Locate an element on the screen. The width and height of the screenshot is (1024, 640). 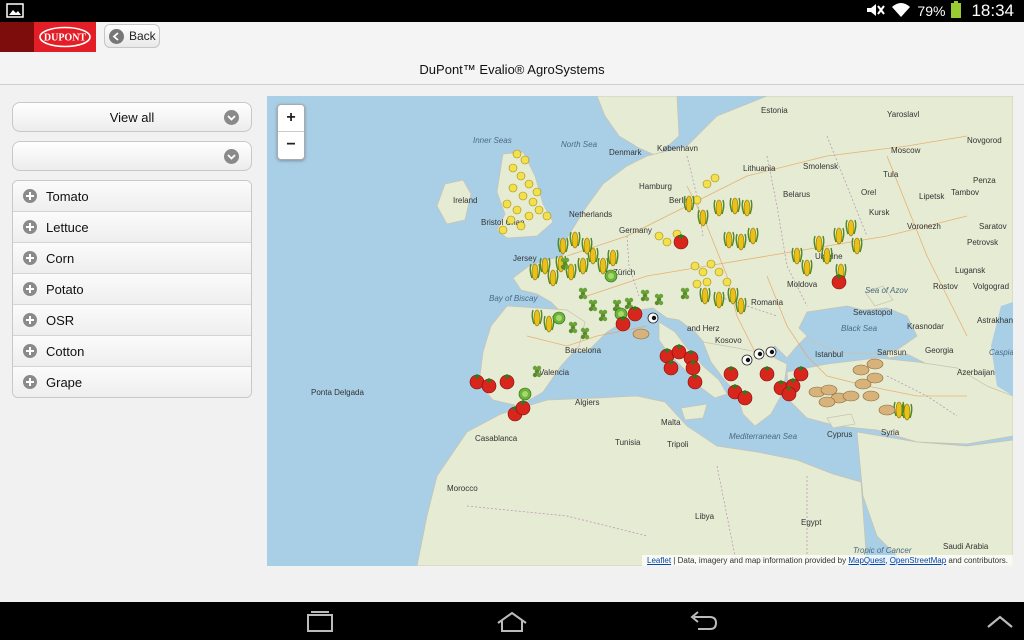
crop-item-cotton: Cotton is located at coordinates (132, 351).